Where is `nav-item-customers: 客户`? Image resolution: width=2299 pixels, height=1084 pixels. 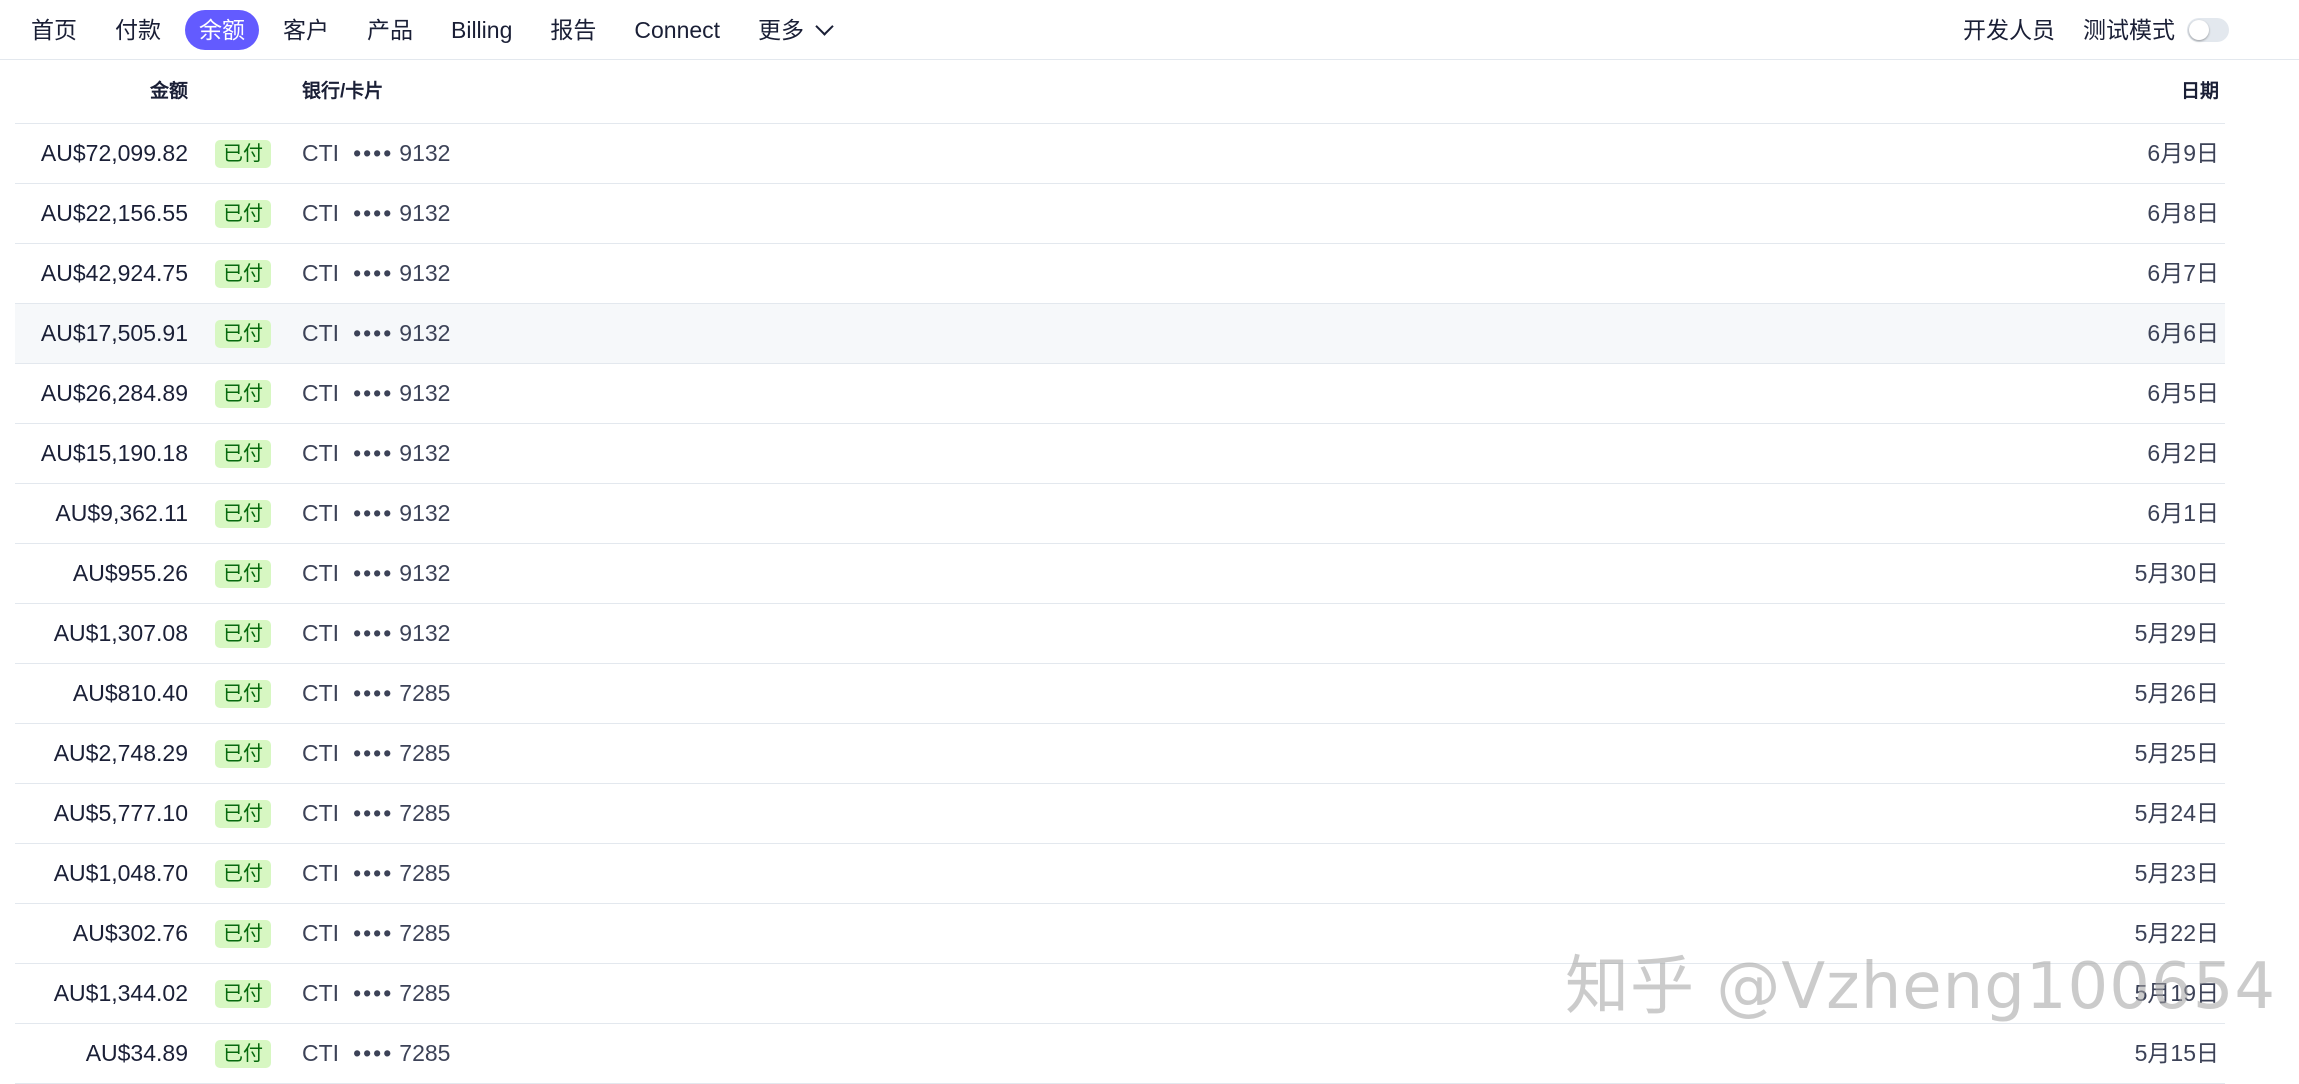 nav-item-customers: 客户 is located at coordinates (306, 30).